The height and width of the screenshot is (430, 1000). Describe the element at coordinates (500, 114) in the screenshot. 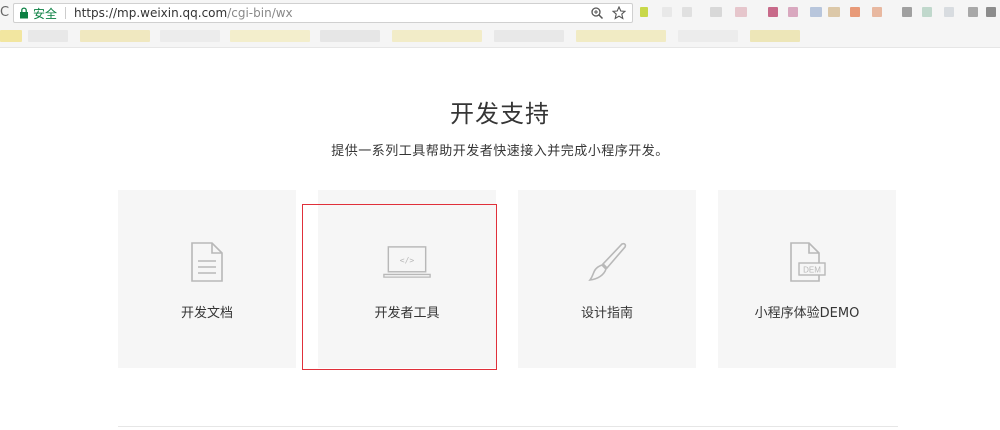

I see `section-title: 开发支持` at that location.